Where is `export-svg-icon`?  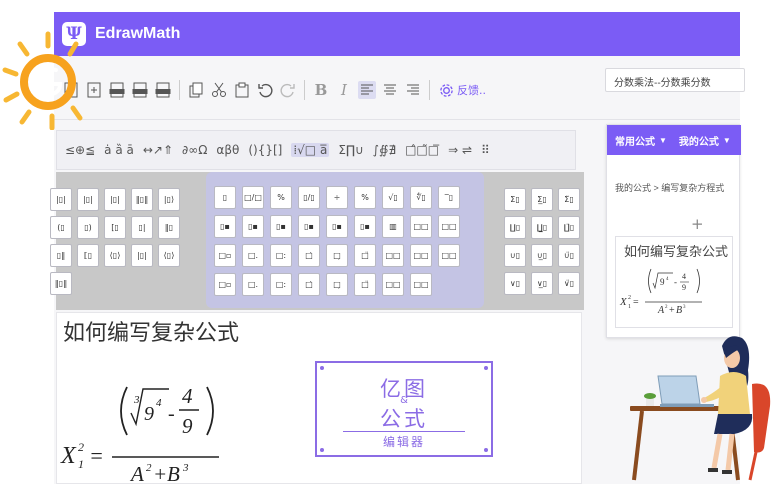 export-svg-icon is located at coordinates (140, 90).